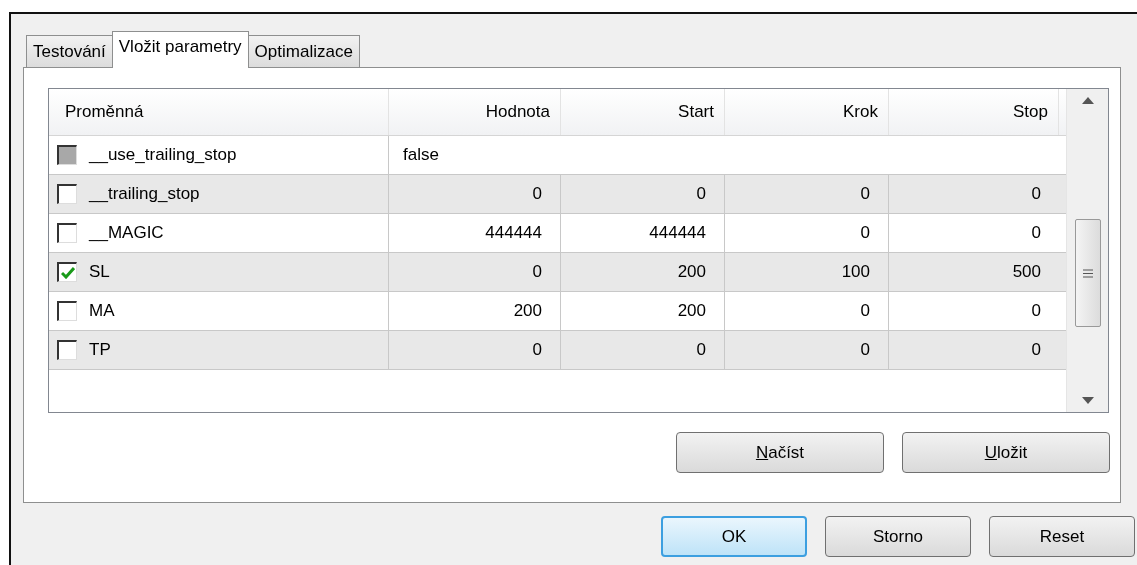 The height and width of the screenshot is (565, 1137). Describe the element at coordinates (807, 112) in the screenshot. I see `column-header: Krok` at that location.